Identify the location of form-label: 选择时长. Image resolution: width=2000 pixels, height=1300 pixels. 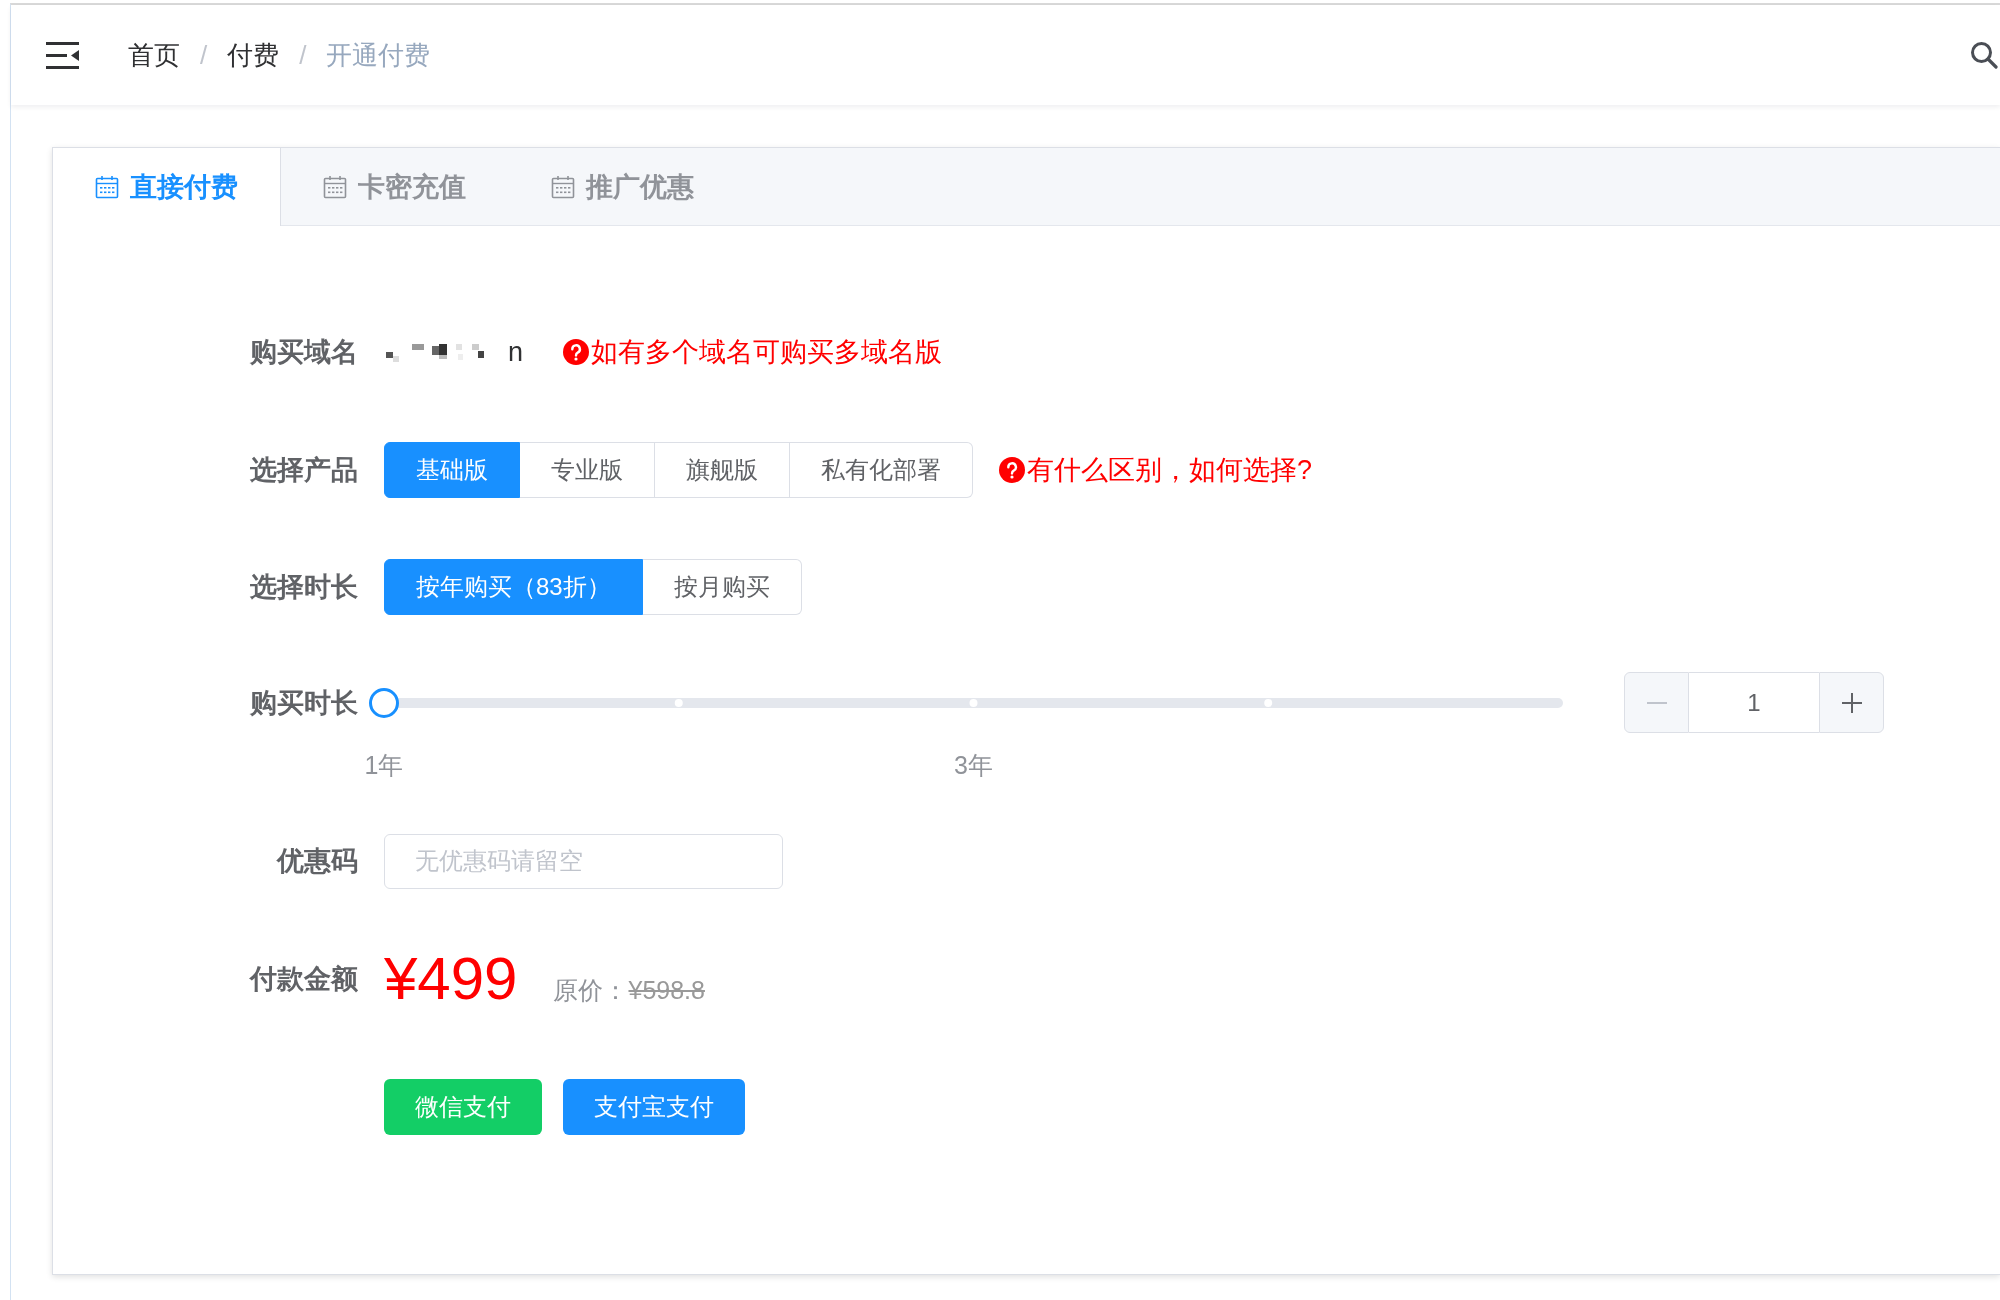
(304, 587).